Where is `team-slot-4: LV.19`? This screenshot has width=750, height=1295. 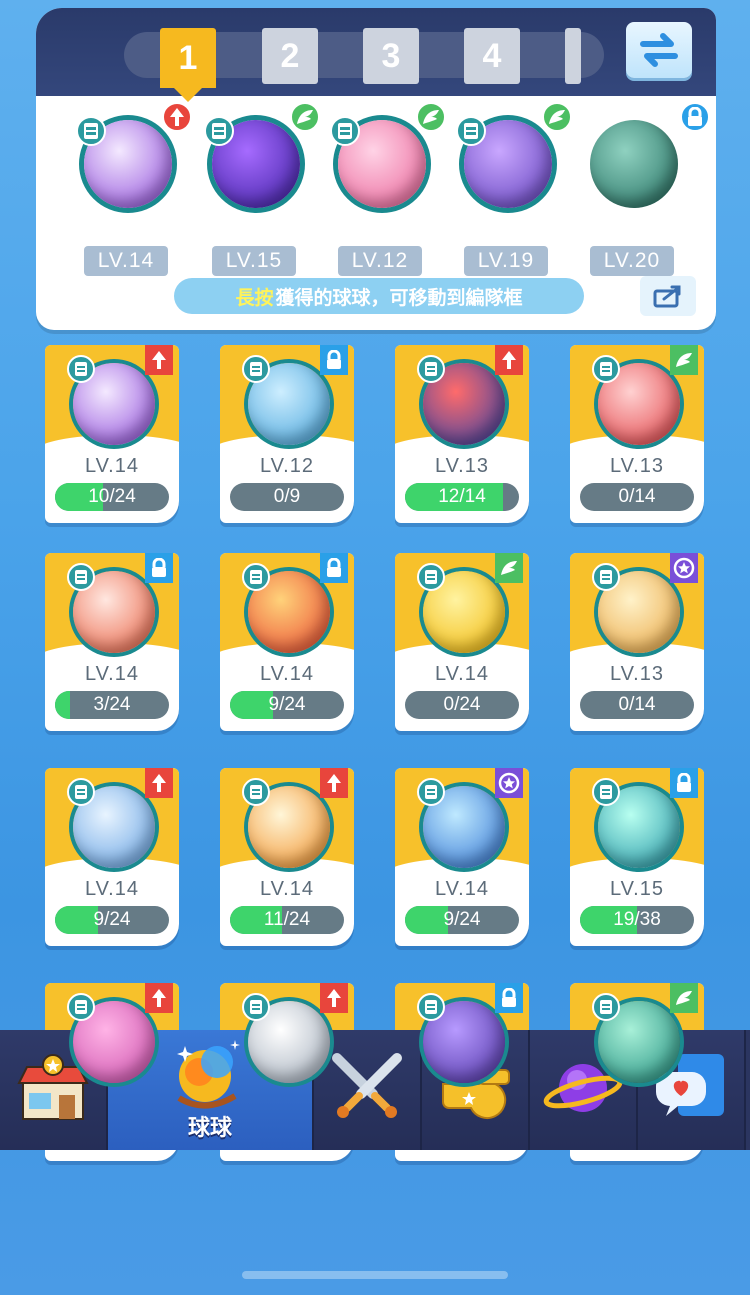 team-slot-4: LV.19 is located at coordinates (514, 189).